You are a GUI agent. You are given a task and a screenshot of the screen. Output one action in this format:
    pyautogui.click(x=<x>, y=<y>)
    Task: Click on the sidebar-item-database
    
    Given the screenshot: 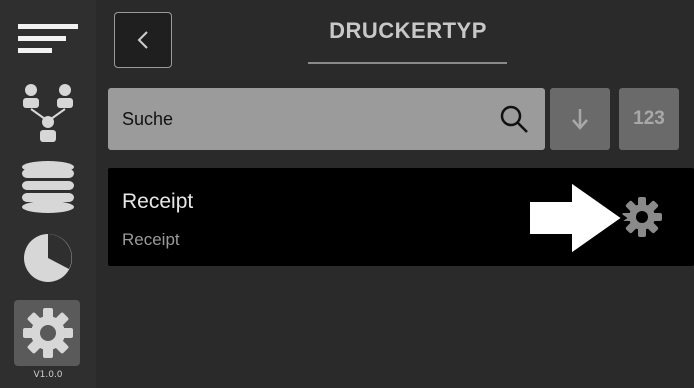 What is the action you would take?
    pyautogui.click(x=48, y=187)
    